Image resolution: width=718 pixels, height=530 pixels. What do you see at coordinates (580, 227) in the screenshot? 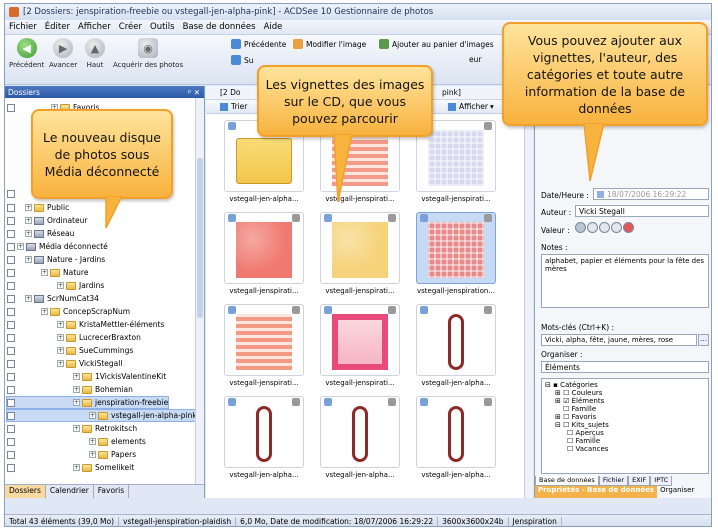
I see `rating-1-icon` at bounding box center [580, 227].